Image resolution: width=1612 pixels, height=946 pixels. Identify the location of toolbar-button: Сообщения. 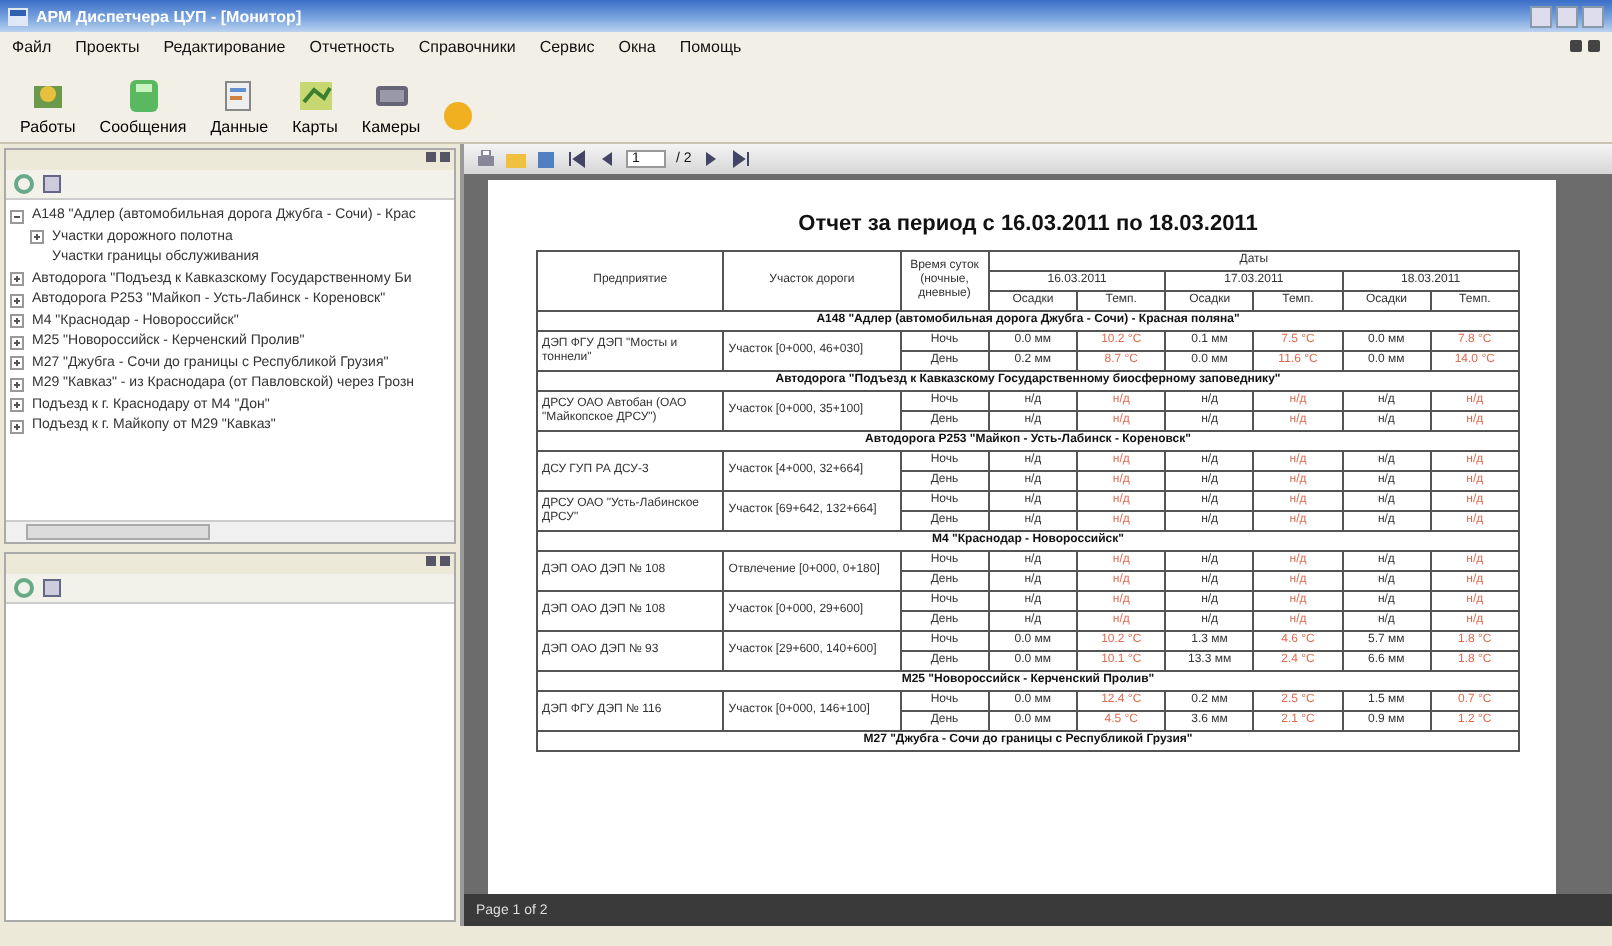
(143, 107).